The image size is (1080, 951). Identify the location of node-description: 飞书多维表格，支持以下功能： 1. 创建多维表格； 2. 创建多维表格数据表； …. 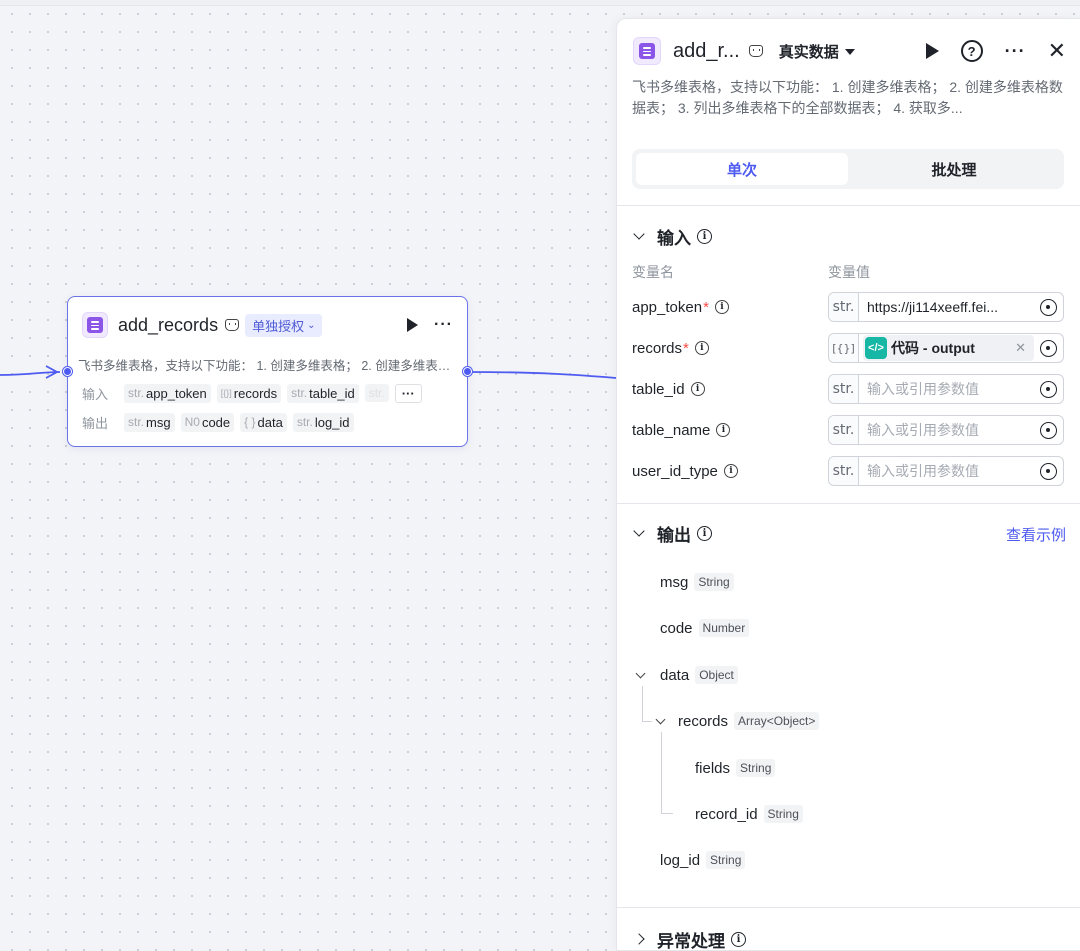
(268, 366).